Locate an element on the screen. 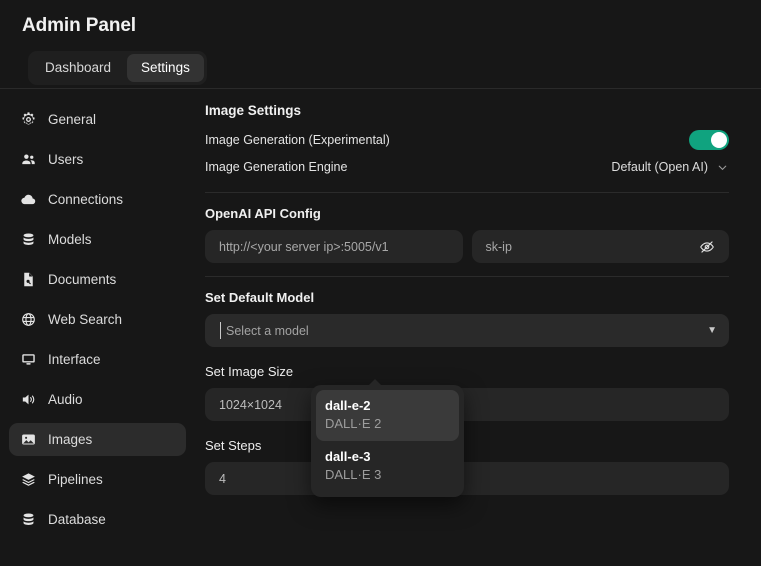  default-model-select: Select a model ▼ is located at coordinates (467, 330).